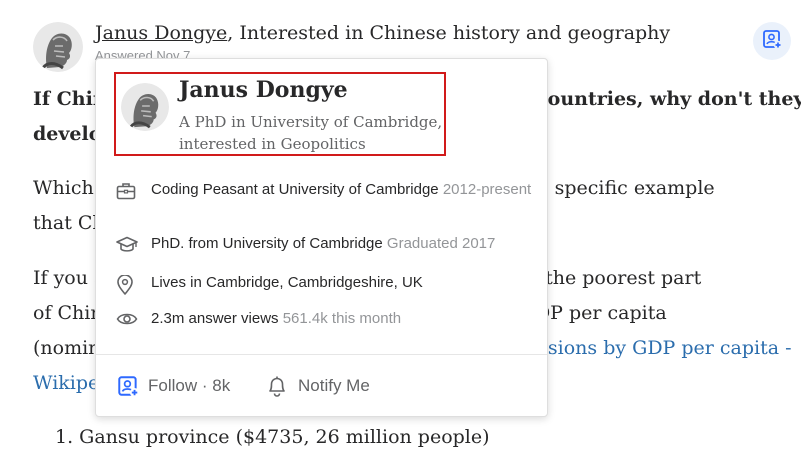  I want to click on graduation-cap-icon, so click(133, 244).